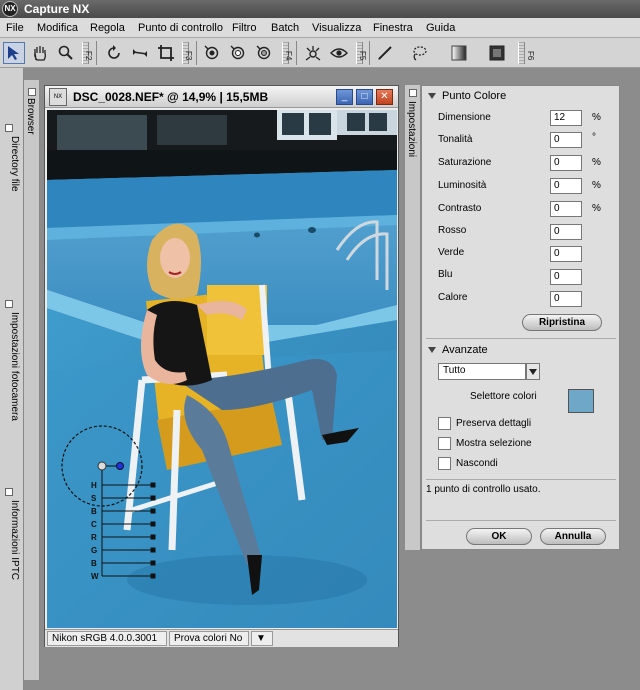  I want to click on mostra-selezione-checkbox, so click(444, 443).